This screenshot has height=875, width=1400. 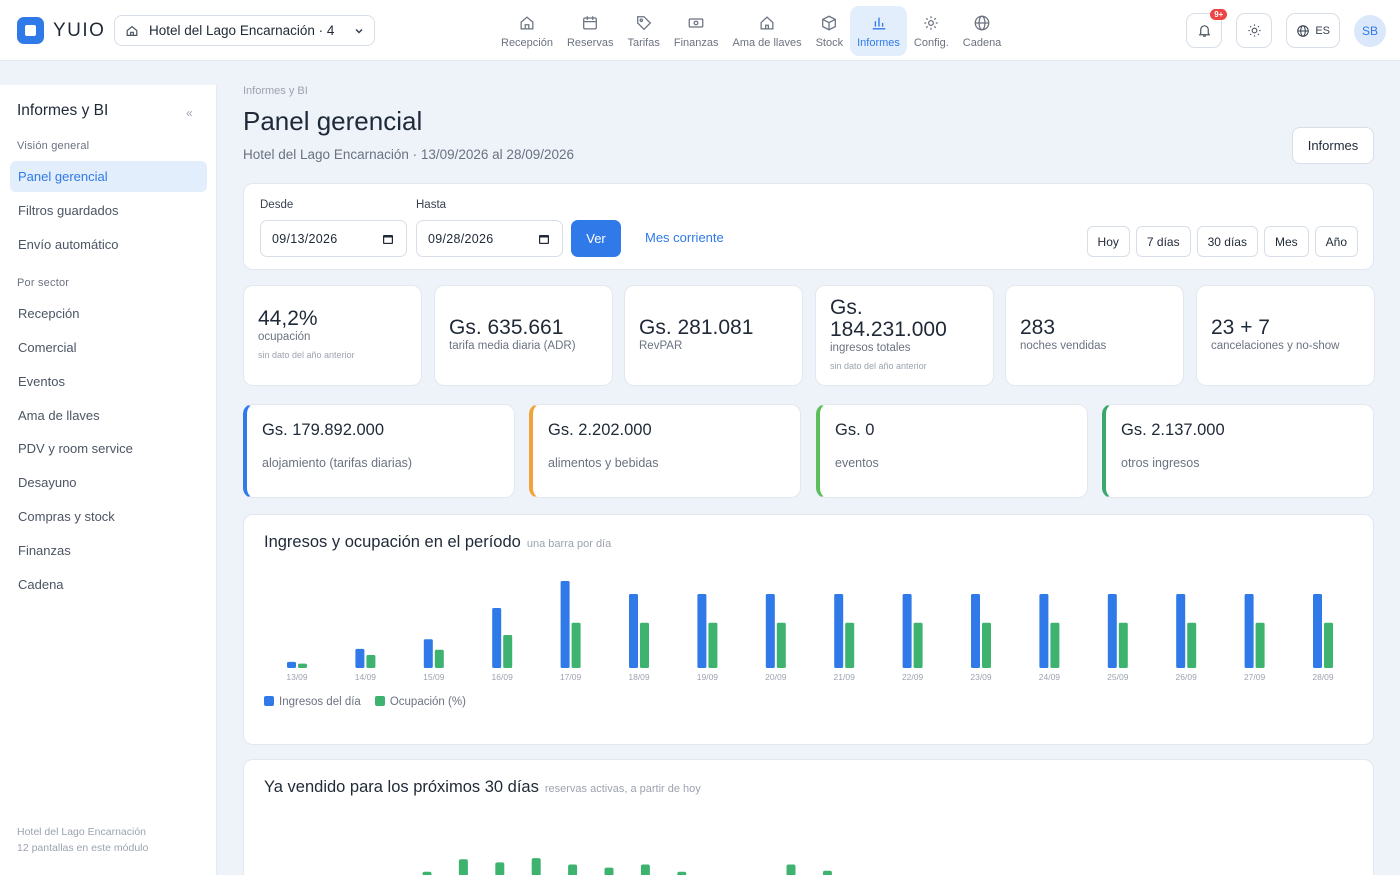 What do you see at coordinates (708, 677) in the screenshot?
I see `x-tick-label: 19/09` at bounding box center [708, 677].